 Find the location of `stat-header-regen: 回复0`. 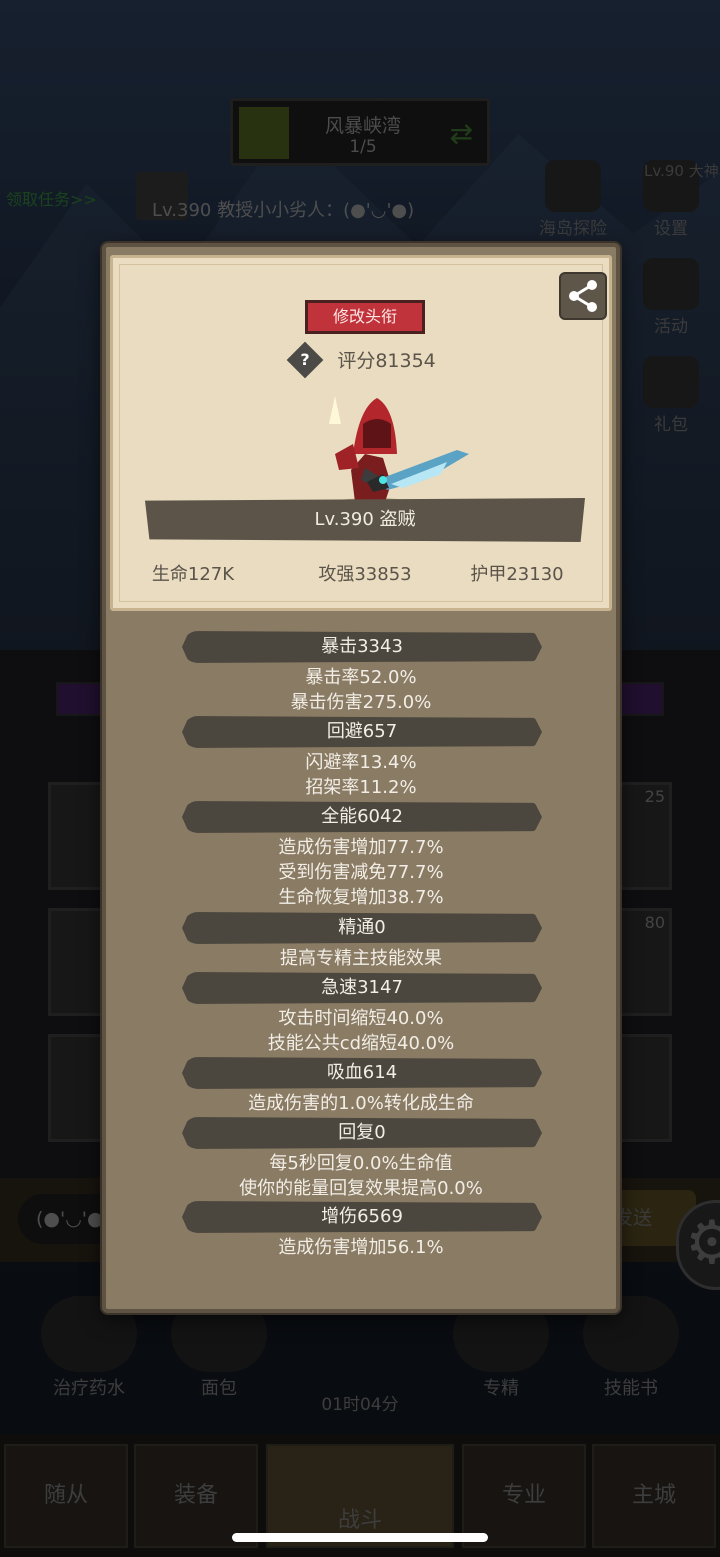

stat-header-regen: 回复0 is located at coordinates (362, 1133).